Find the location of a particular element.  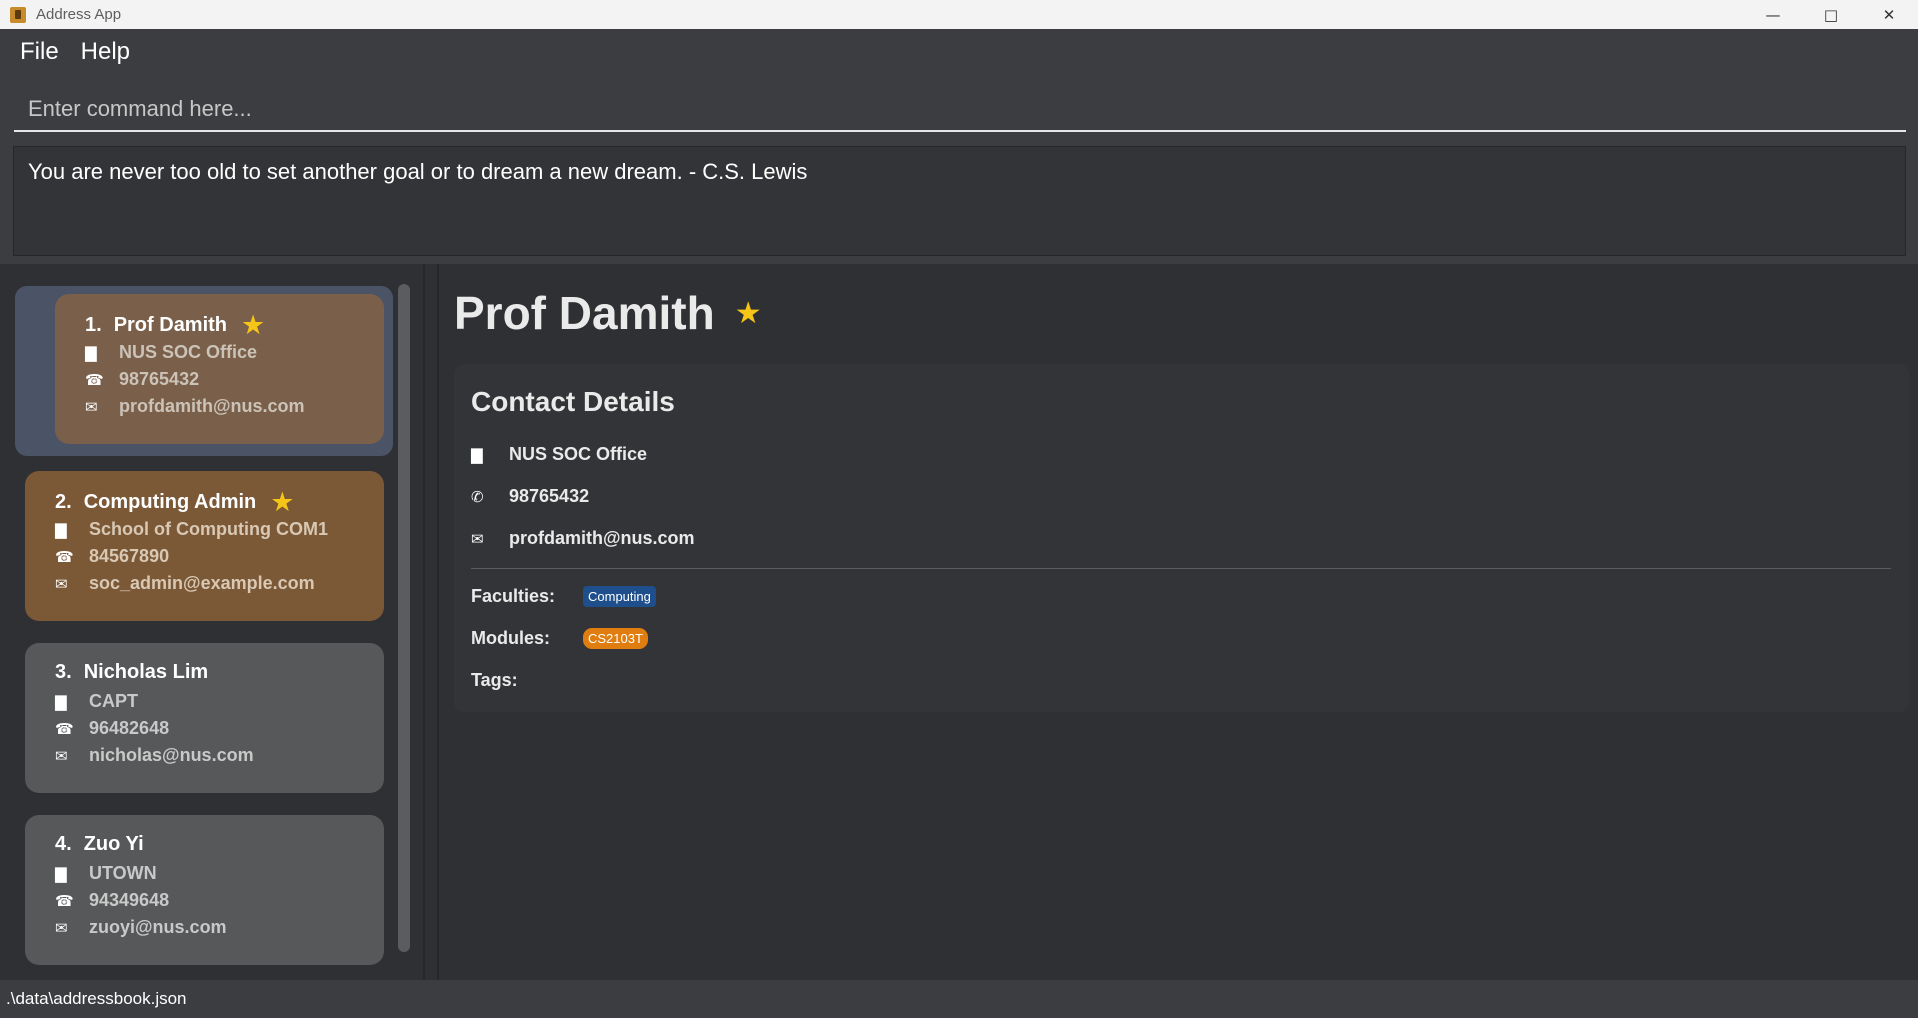

person-address: NUS SOC Office is located at coordinates (188, 352).